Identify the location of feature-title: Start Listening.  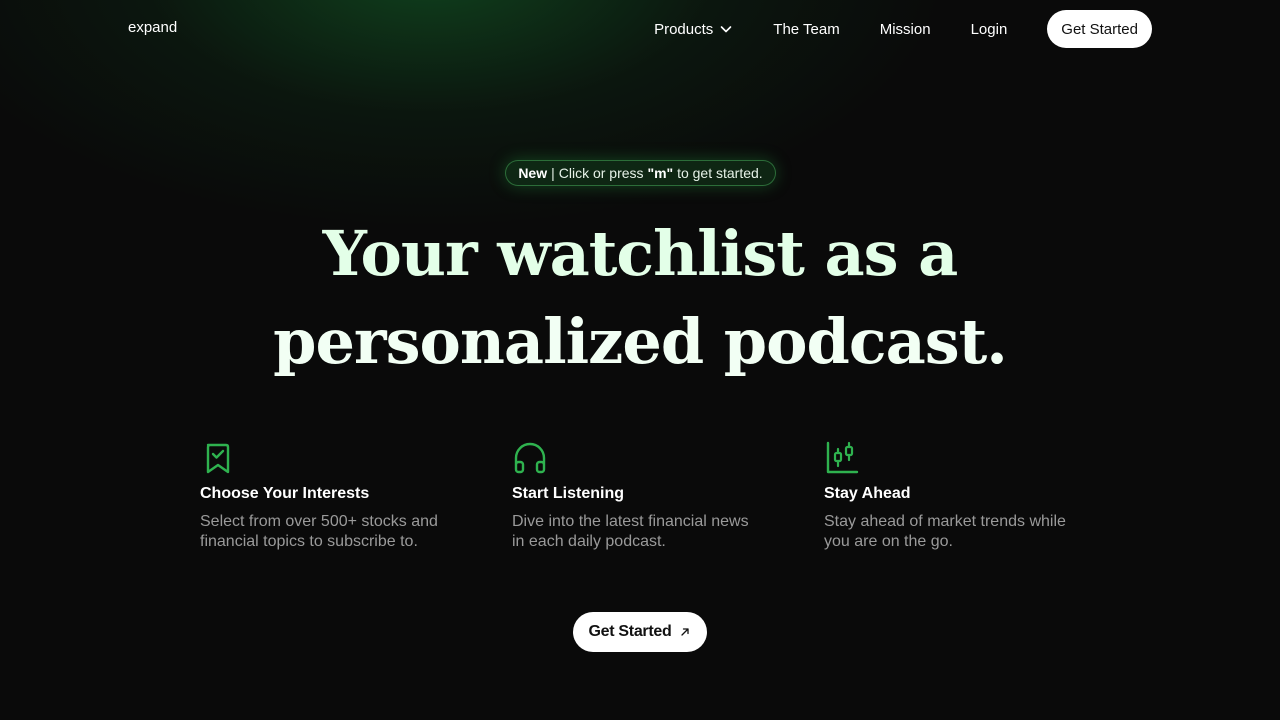
(568, 493).